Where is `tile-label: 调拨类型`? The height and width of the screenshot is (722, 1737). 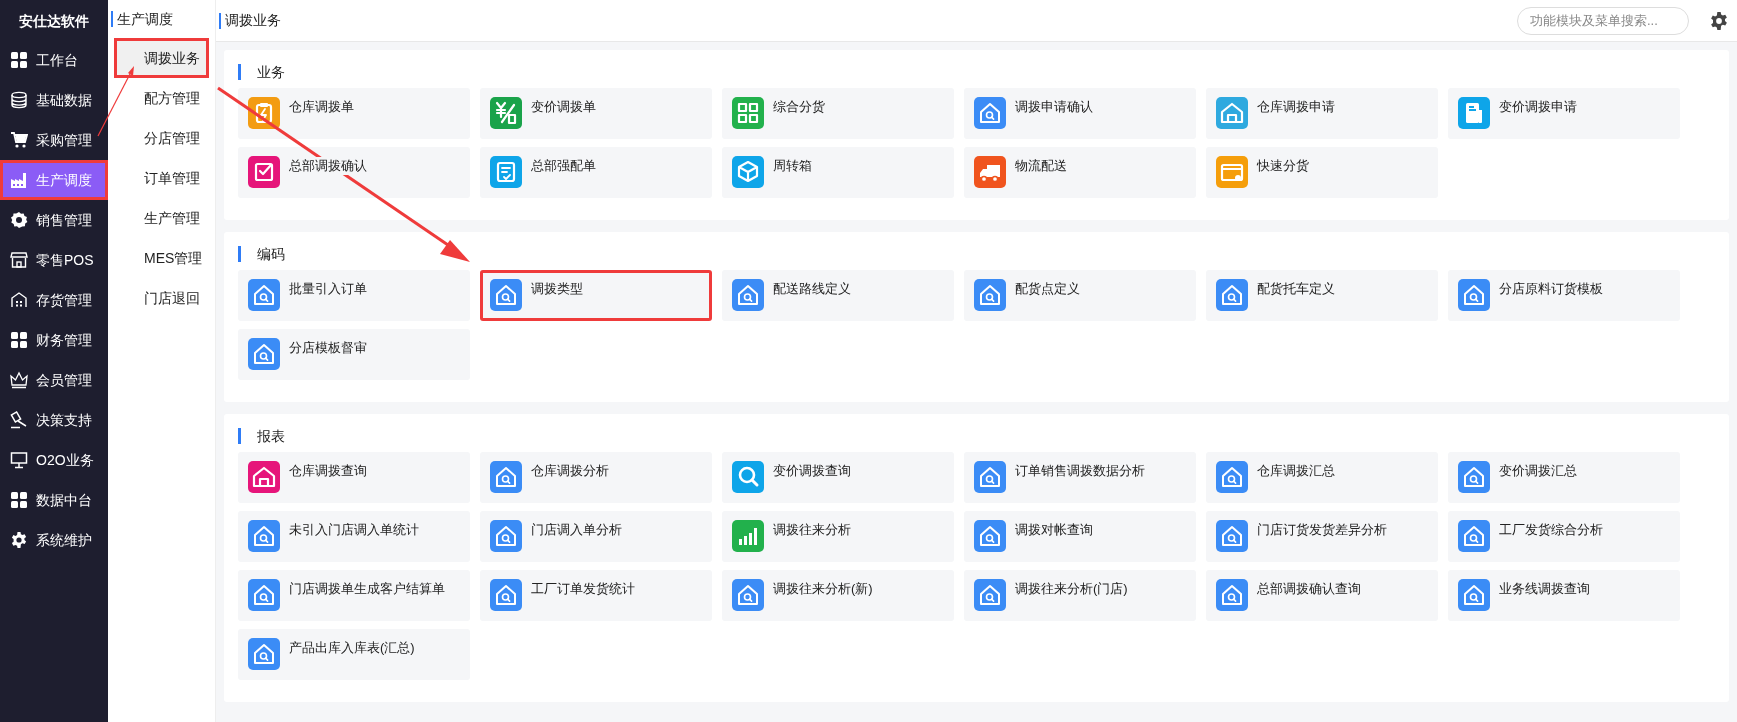
tile-label: 调拨类型 is located at coordinates (557, 289).